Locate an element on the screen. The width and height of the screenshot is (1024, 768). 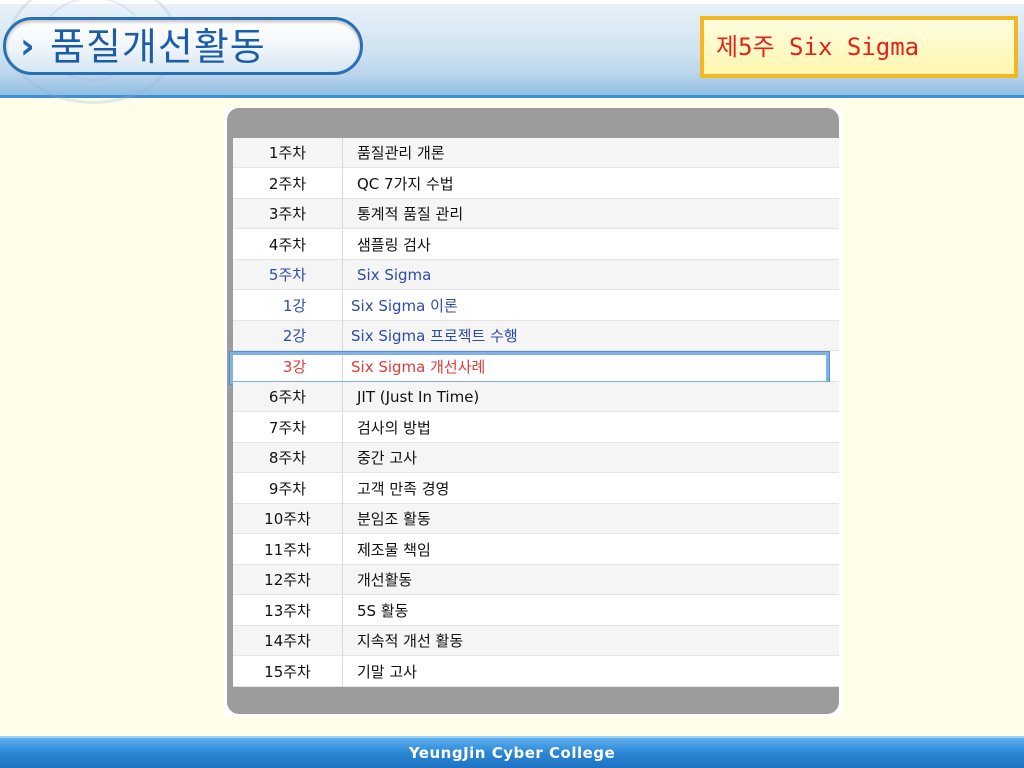
week-label: 7주차 is located at coordinates (288, 428).